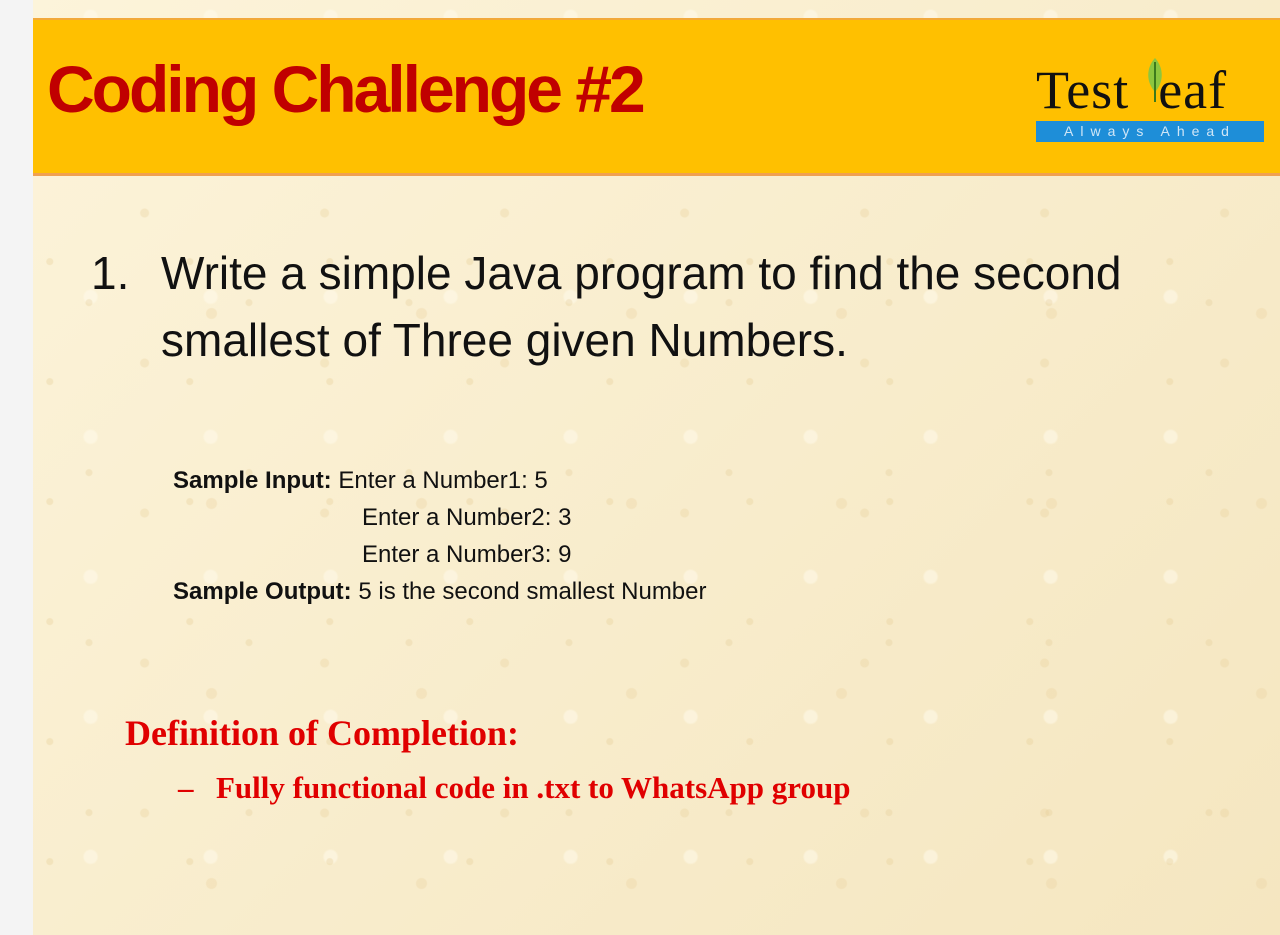 The image size is (1280, 935). Describe the element at coordinates (1155, 80) in the screenshot. I see `leaf-icon` at that location.